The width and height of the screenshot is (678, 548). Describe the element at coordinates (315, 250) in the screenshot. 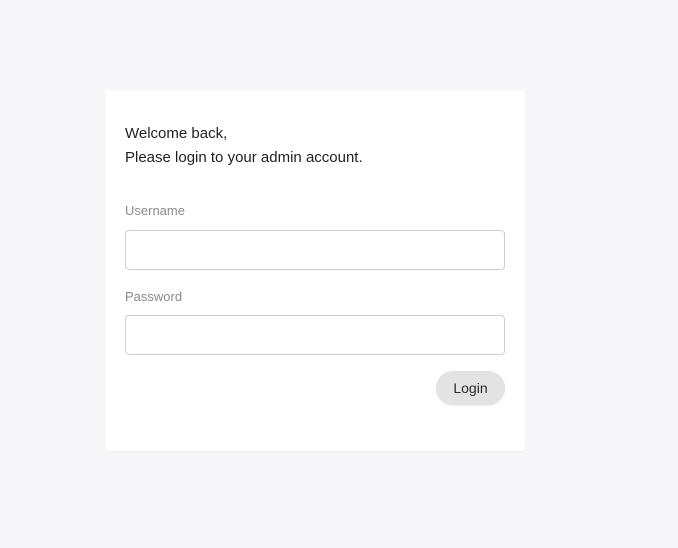

I see `username-input` at that location.